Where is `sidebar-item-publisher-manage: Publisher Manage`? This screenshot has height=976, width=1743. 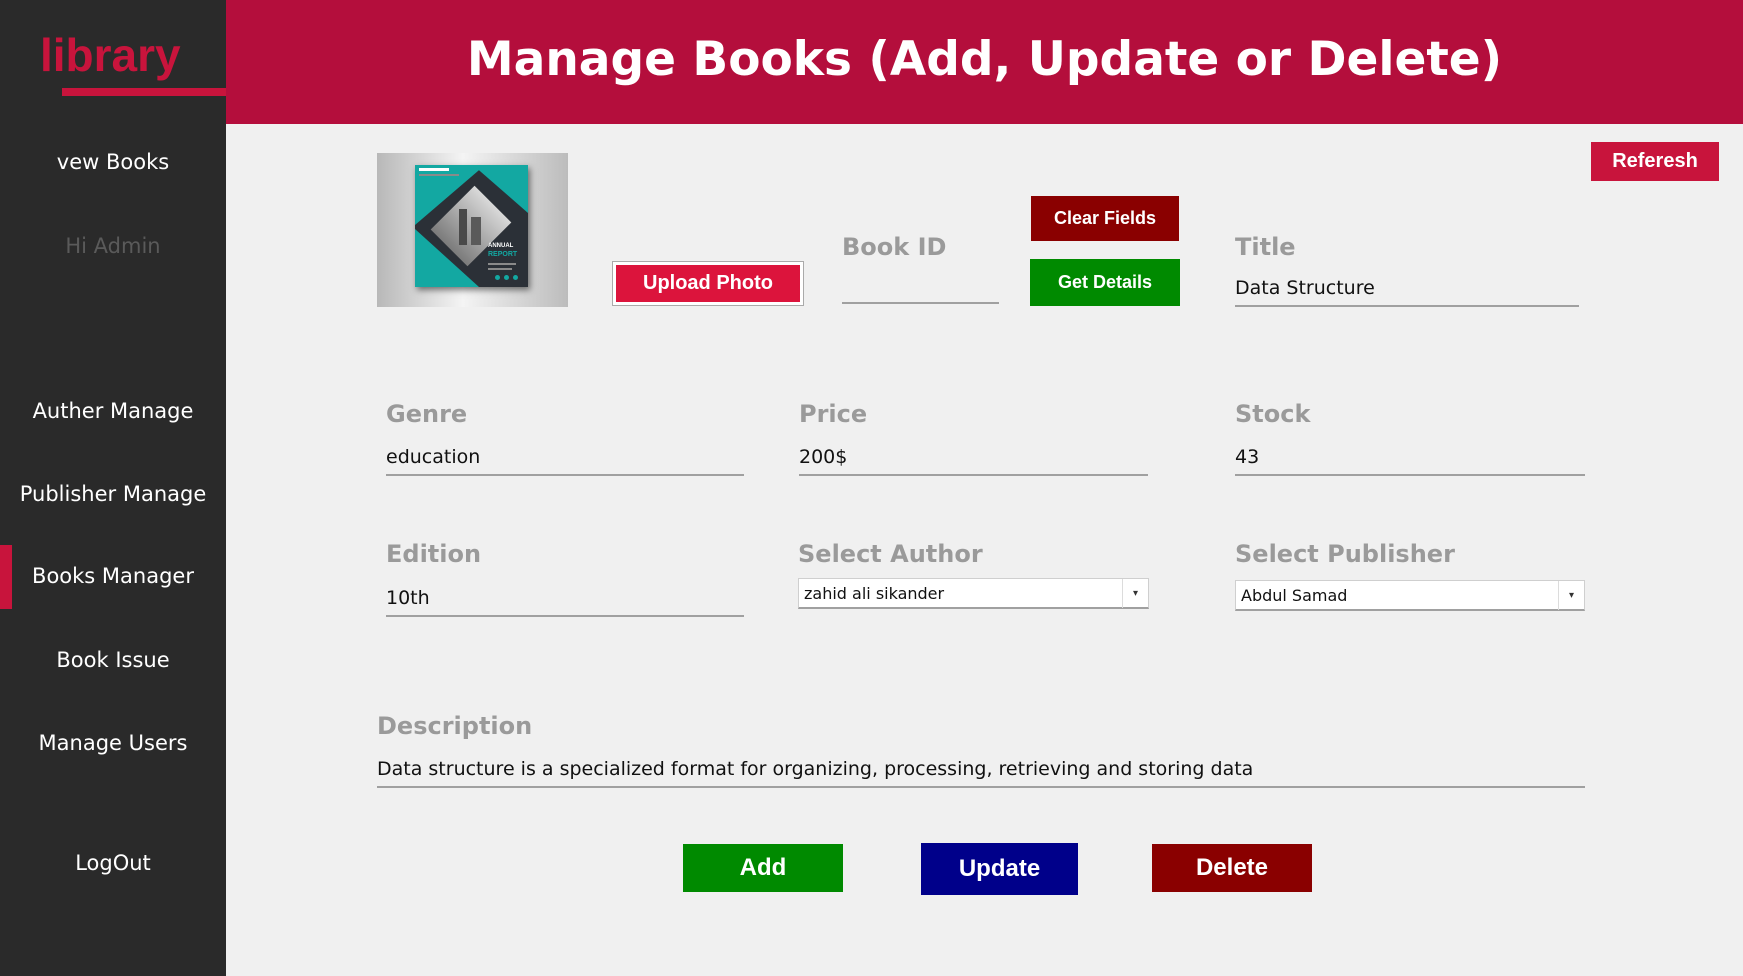
sidebar-item-publisher-manage: Publisher Manage is located at coordinates (113, 494).